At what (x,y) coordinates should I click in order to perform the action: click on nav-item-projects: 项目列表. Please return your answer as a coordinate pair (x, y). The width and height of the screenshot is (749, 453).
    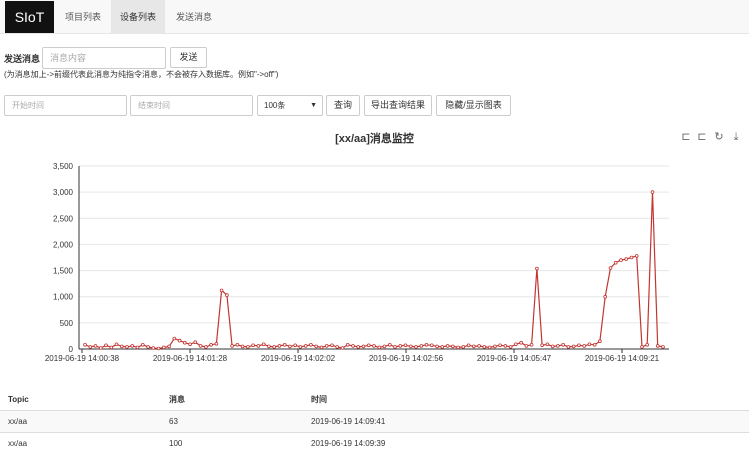
    Looking at the image, I should click on (83, 17).